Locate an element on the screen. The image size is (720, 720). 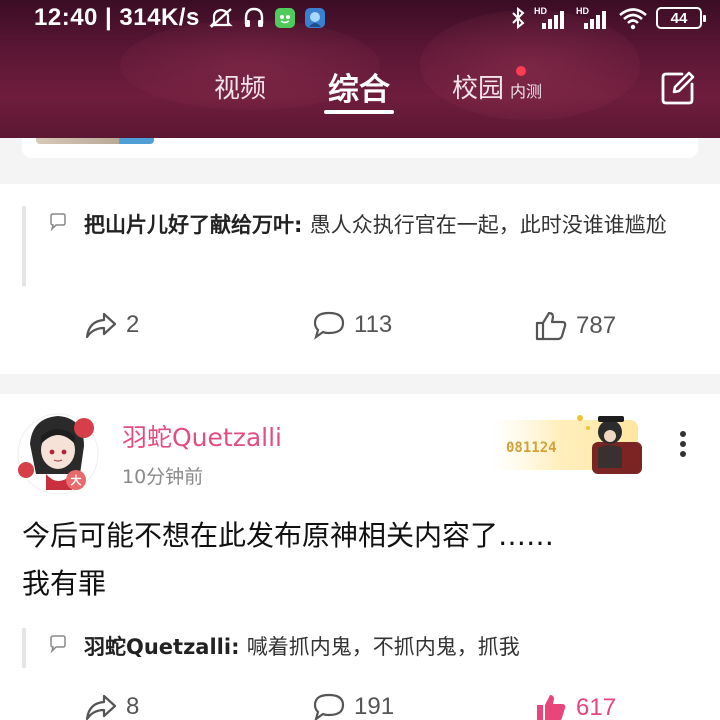
active-tab-indicator is located at coordinates (359, 112).